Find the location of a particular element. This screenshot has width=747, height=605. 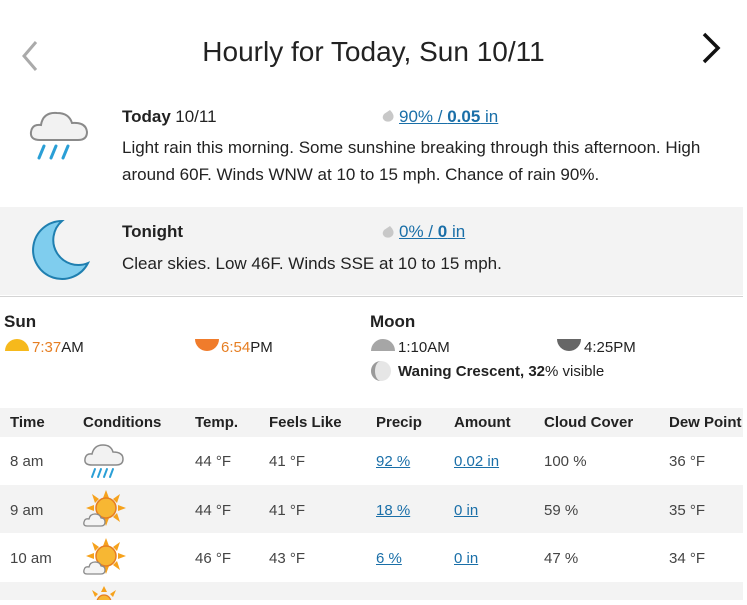

sunrise-time: 7:37AM is located at coordinates (58, 347).